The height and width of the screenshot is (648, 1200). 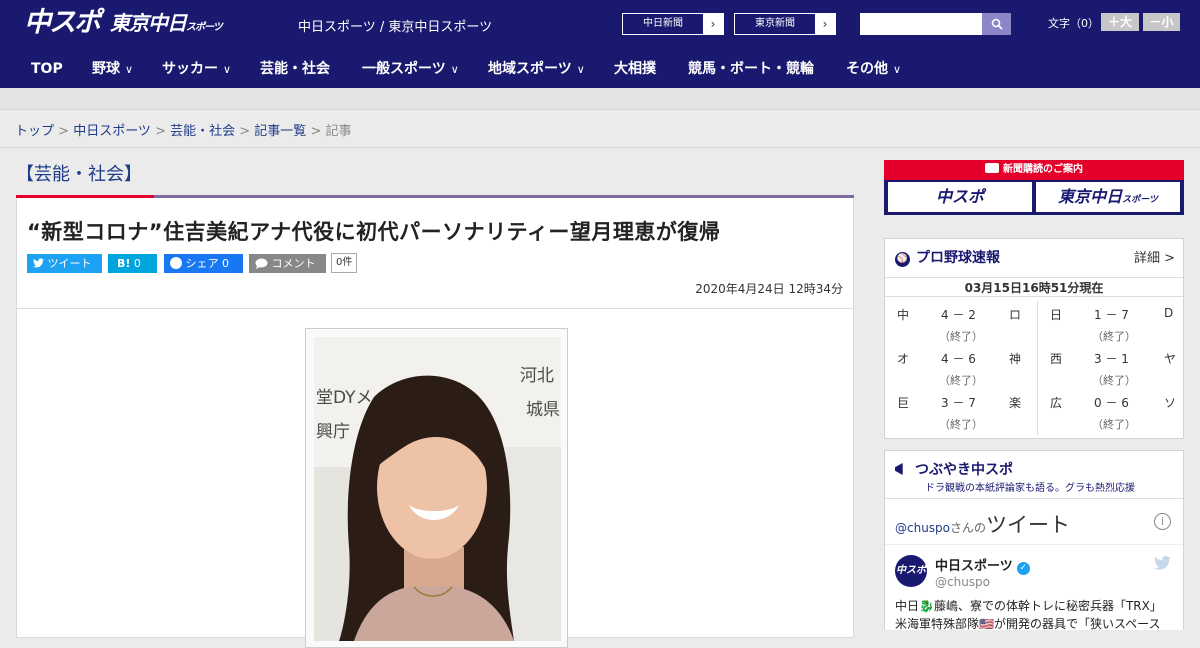 What do you see at coordinates (1120, 411) in the screenshot?
I see `score-row: 広 0 － 6 ソ （終了）` at bounding box center [1120, 411].